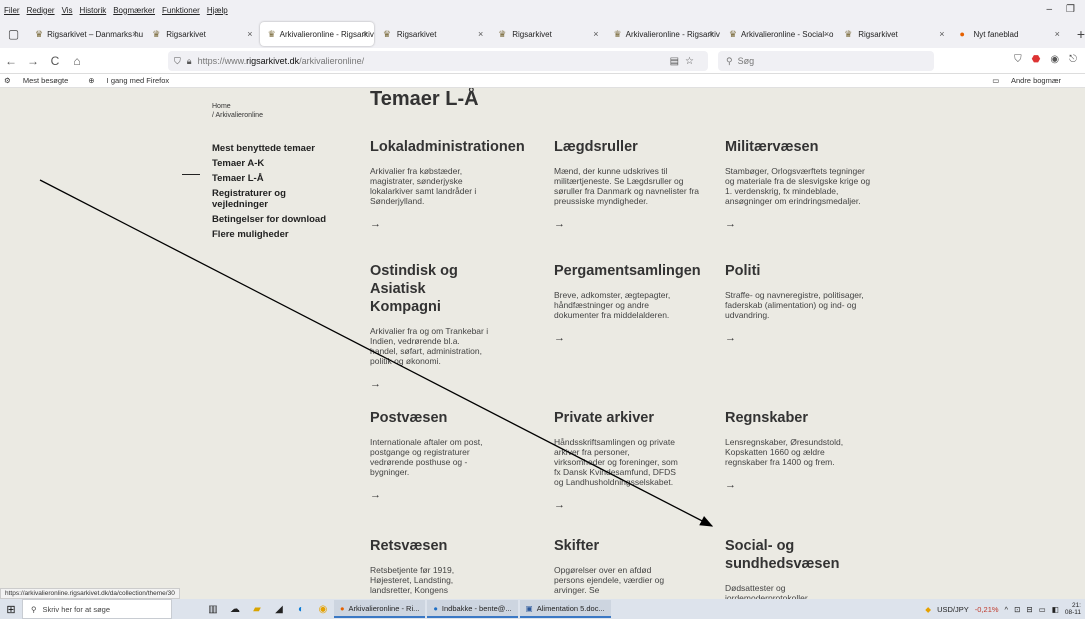 The image size is (1085, 619). Describe the element at coordinates (55, 61) in the screenshot. I see `reload-button: C` at that location.